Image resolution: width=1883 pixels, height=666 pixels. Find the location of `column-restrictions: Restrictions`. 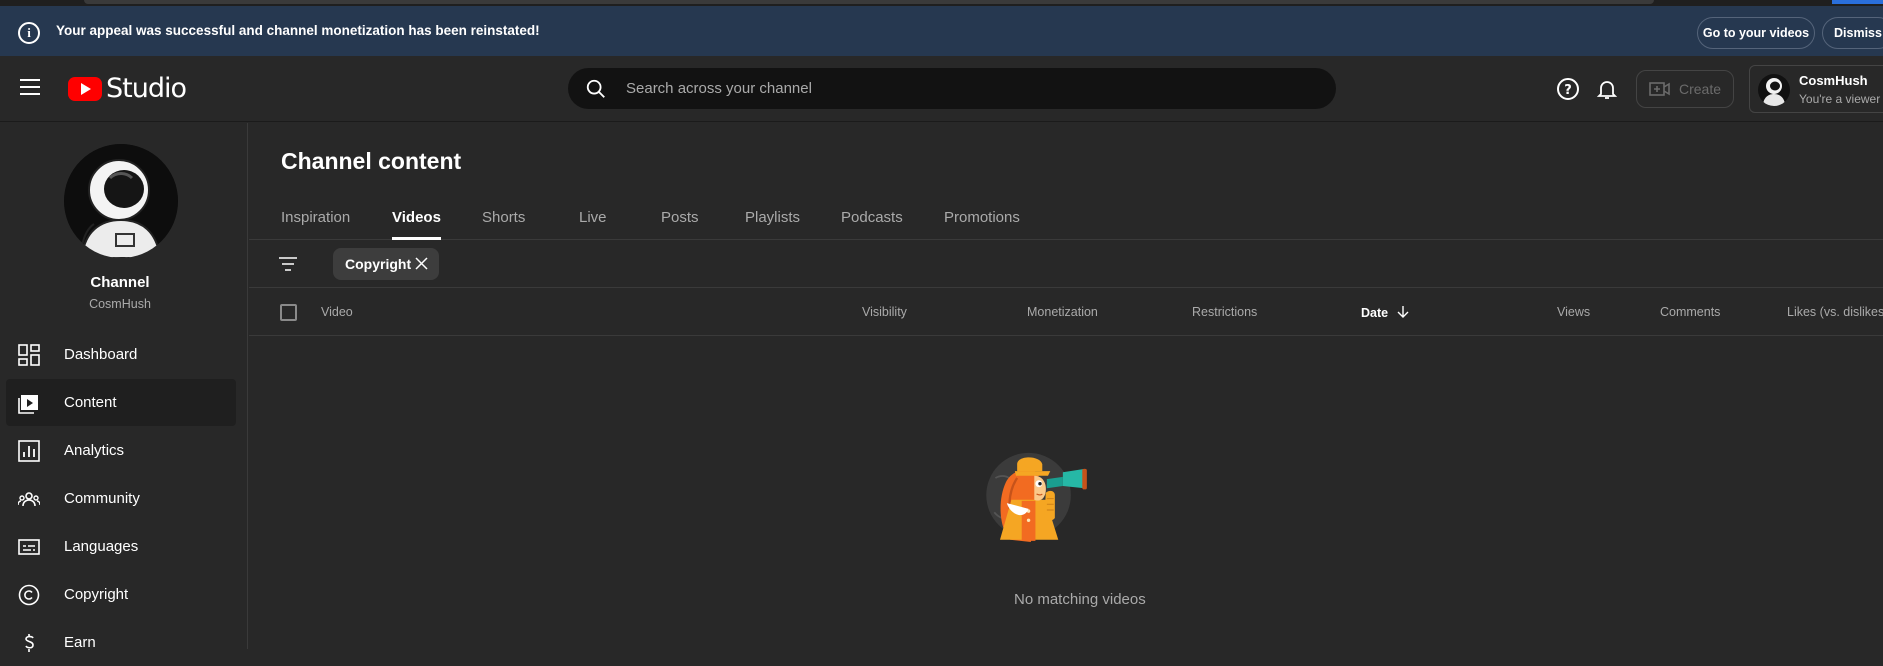

column-restrictions: Restrictions is located at coordinates (1225, 312).